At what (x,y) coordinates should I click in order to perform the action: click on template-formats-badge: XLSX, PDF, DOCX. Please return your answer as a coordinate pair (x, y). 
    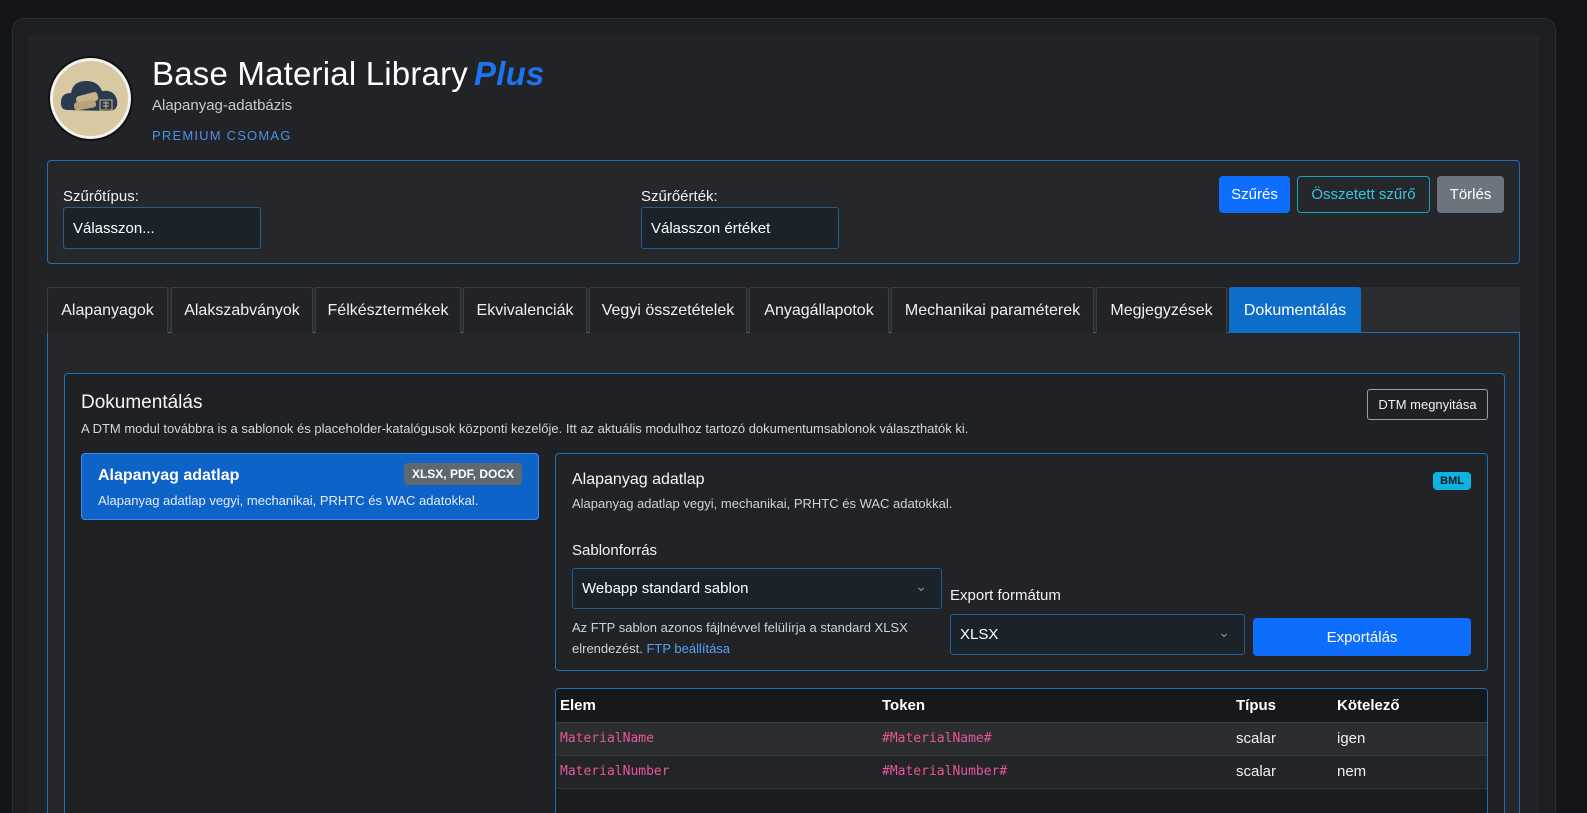
    Looking at the image, I should click on (462, 474).